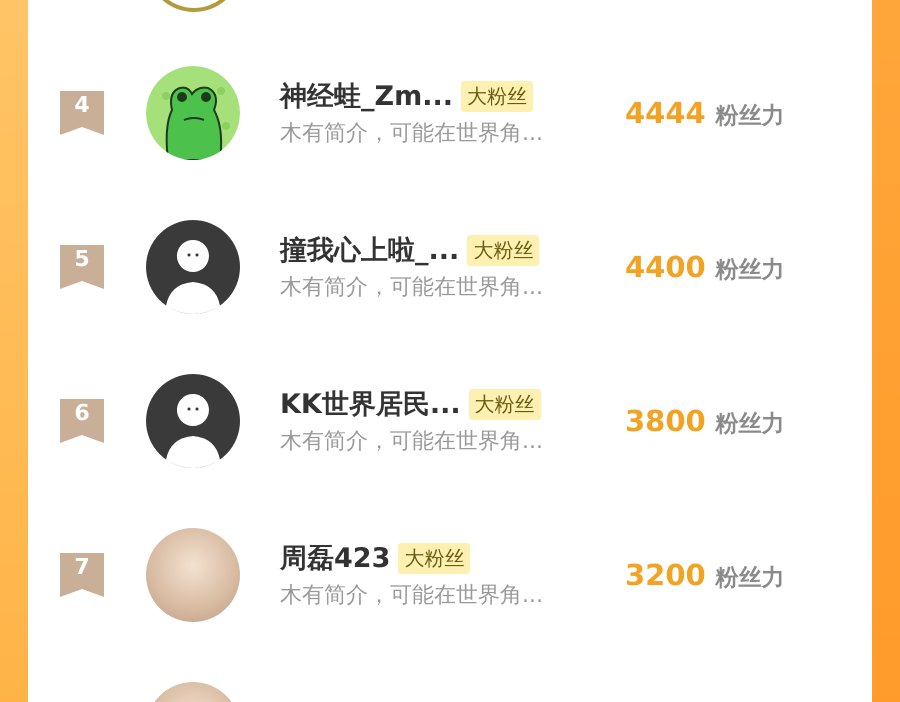 The width and height of the screenshot is (900, 702). What do you see at coordinates (82, 113) in the screenshot?
I see `rank-flag: 4` at bounding box center [82, 113].